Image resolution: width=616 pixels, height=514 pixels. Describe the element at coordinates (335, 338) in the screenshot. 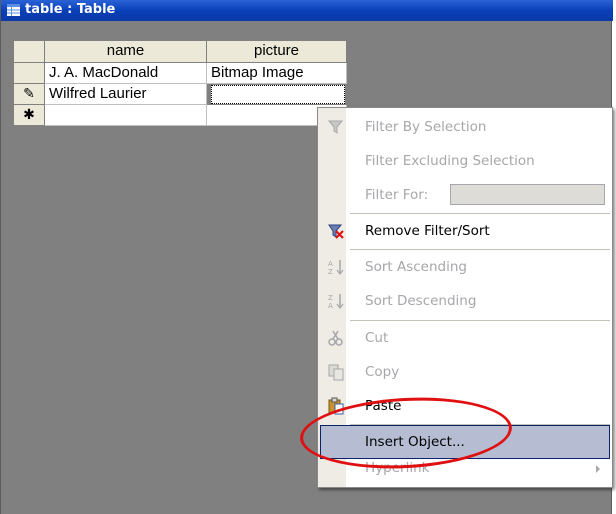

I see `cut-icon` at that location.